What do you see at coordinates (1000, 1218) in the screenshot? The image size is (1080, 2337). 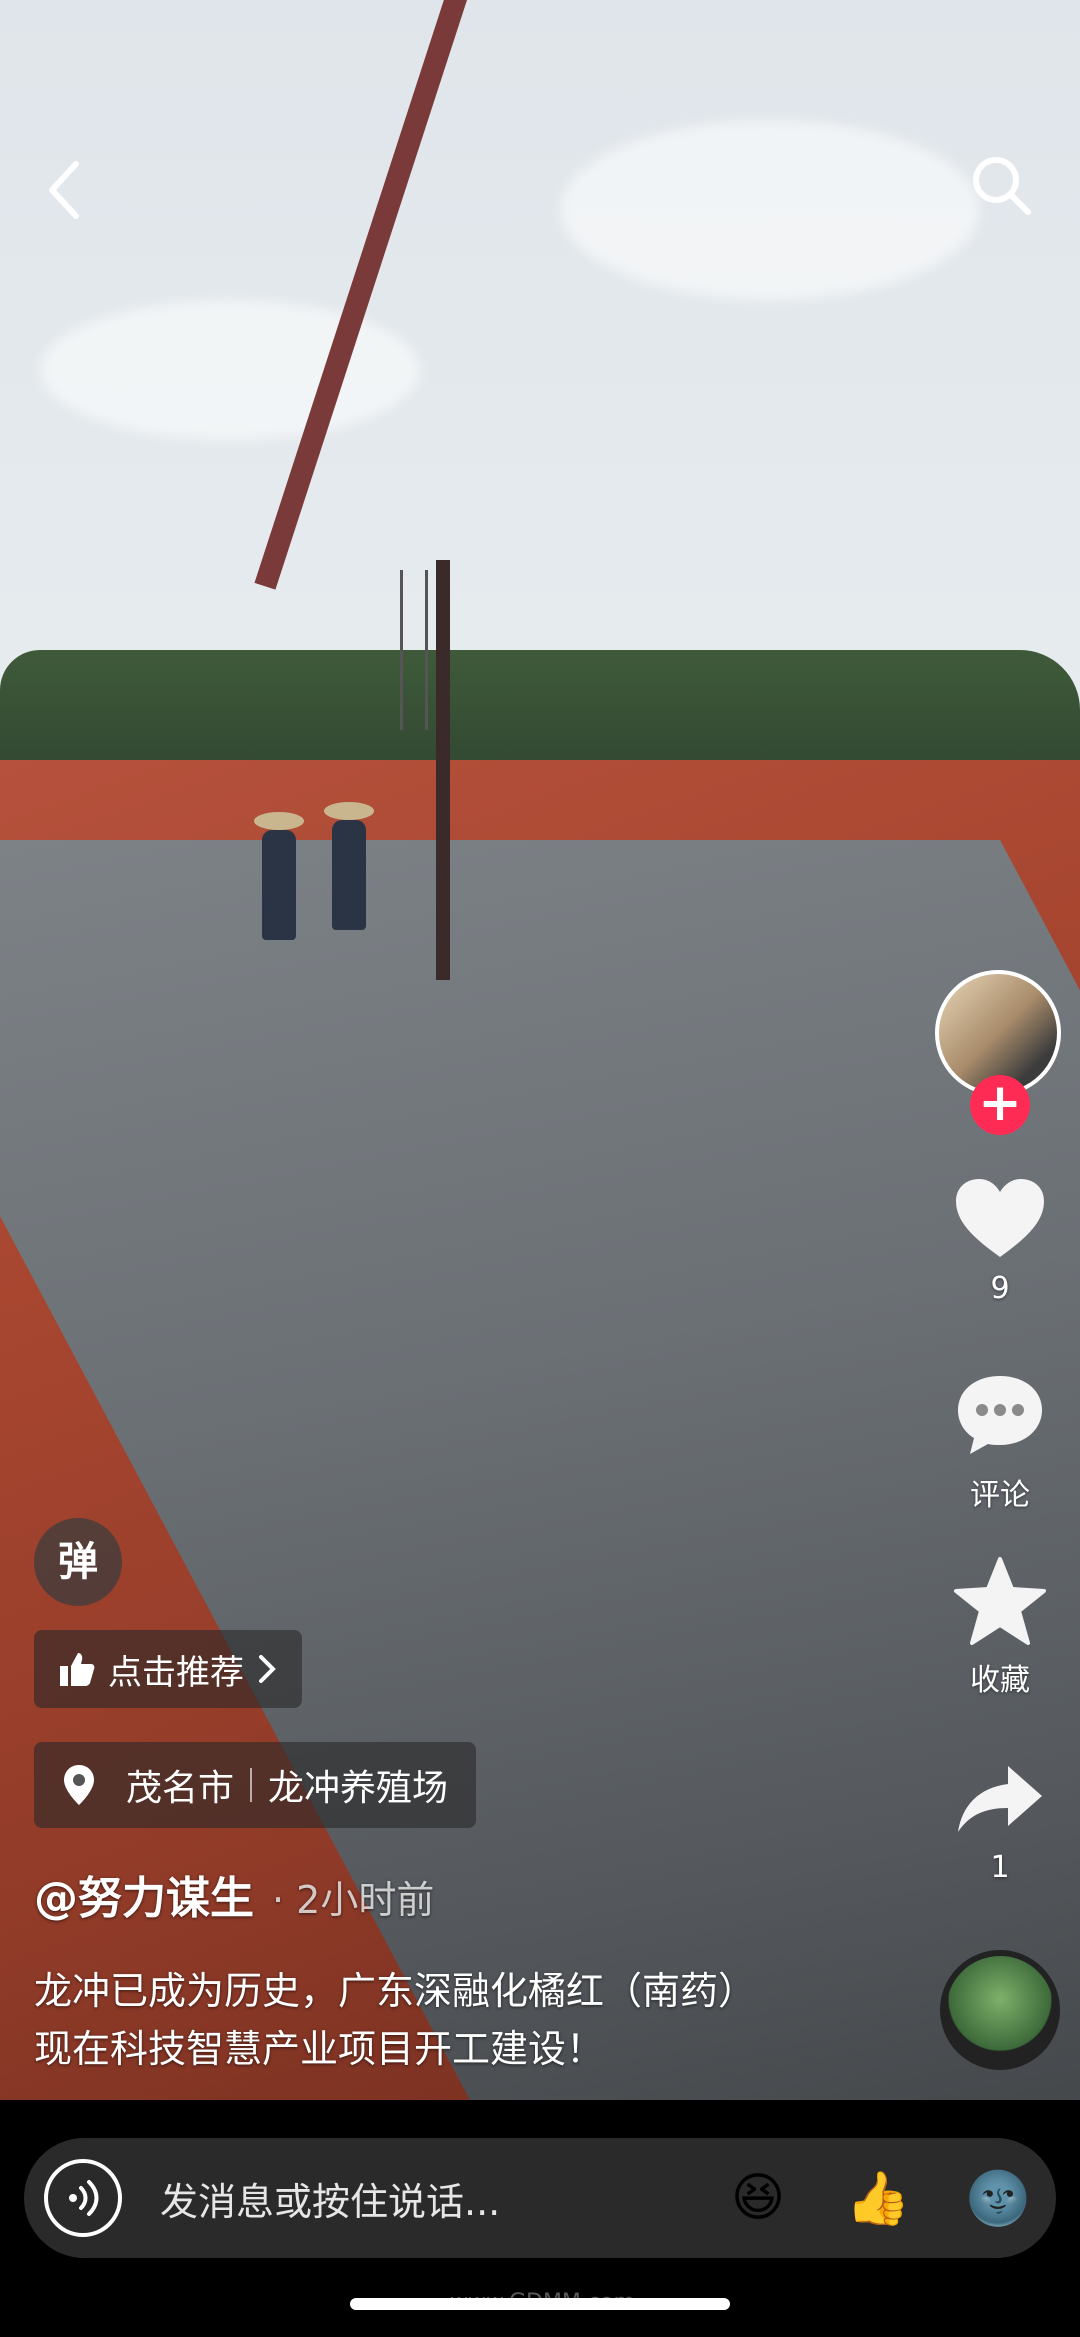 I see `heart-icon` at bounding box center [1000, 1218].